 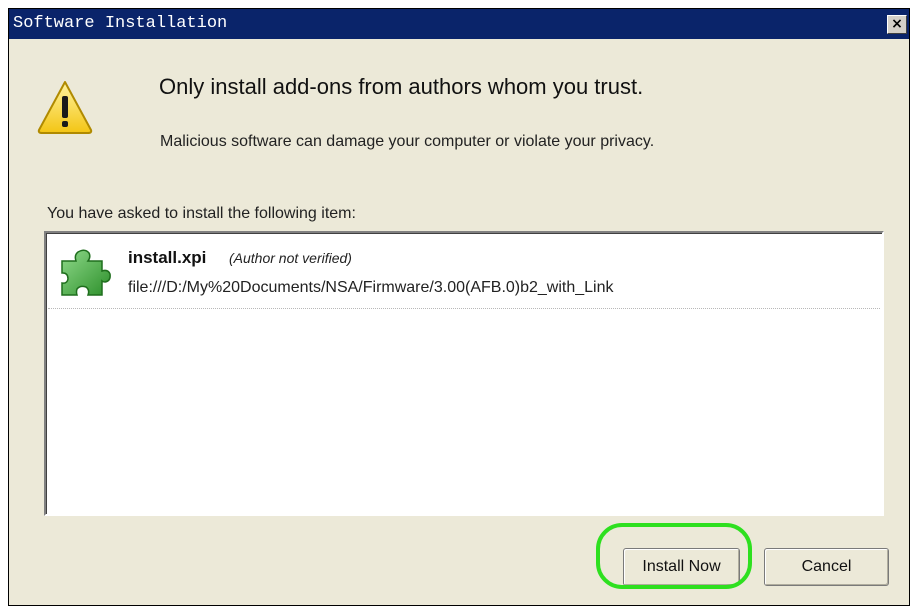 What do you see at coordinates (120, 23) in the screenshot?
I see `window-title: Software Installation` at bounding box center [120, 23].